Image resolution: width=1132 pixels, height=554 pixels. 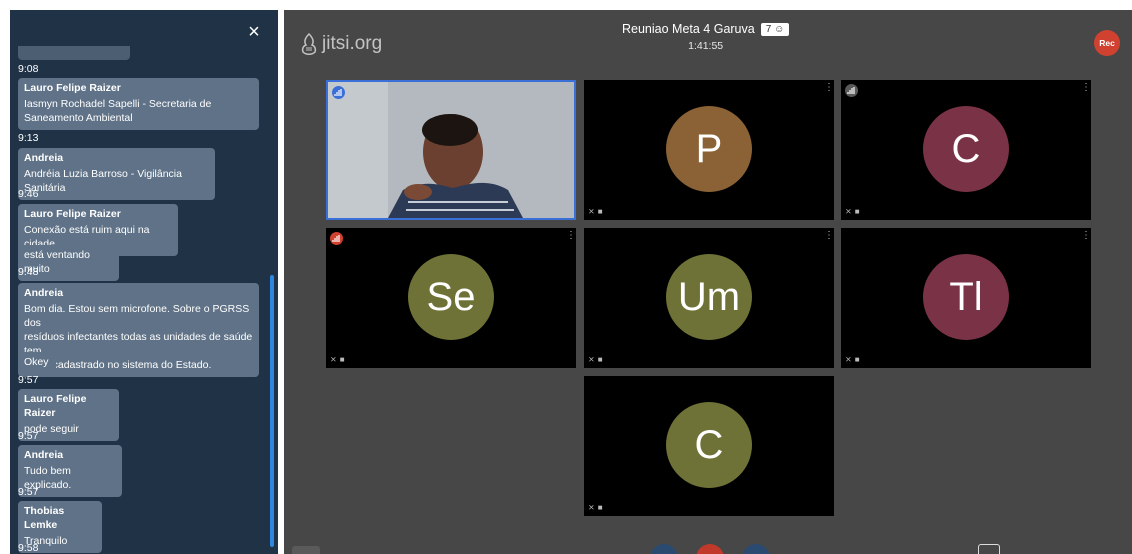 What do you see at coordinates (352, 43) in the screenshot?
I see `logo-text: jitsi.org` at bounding box center [352, 43].